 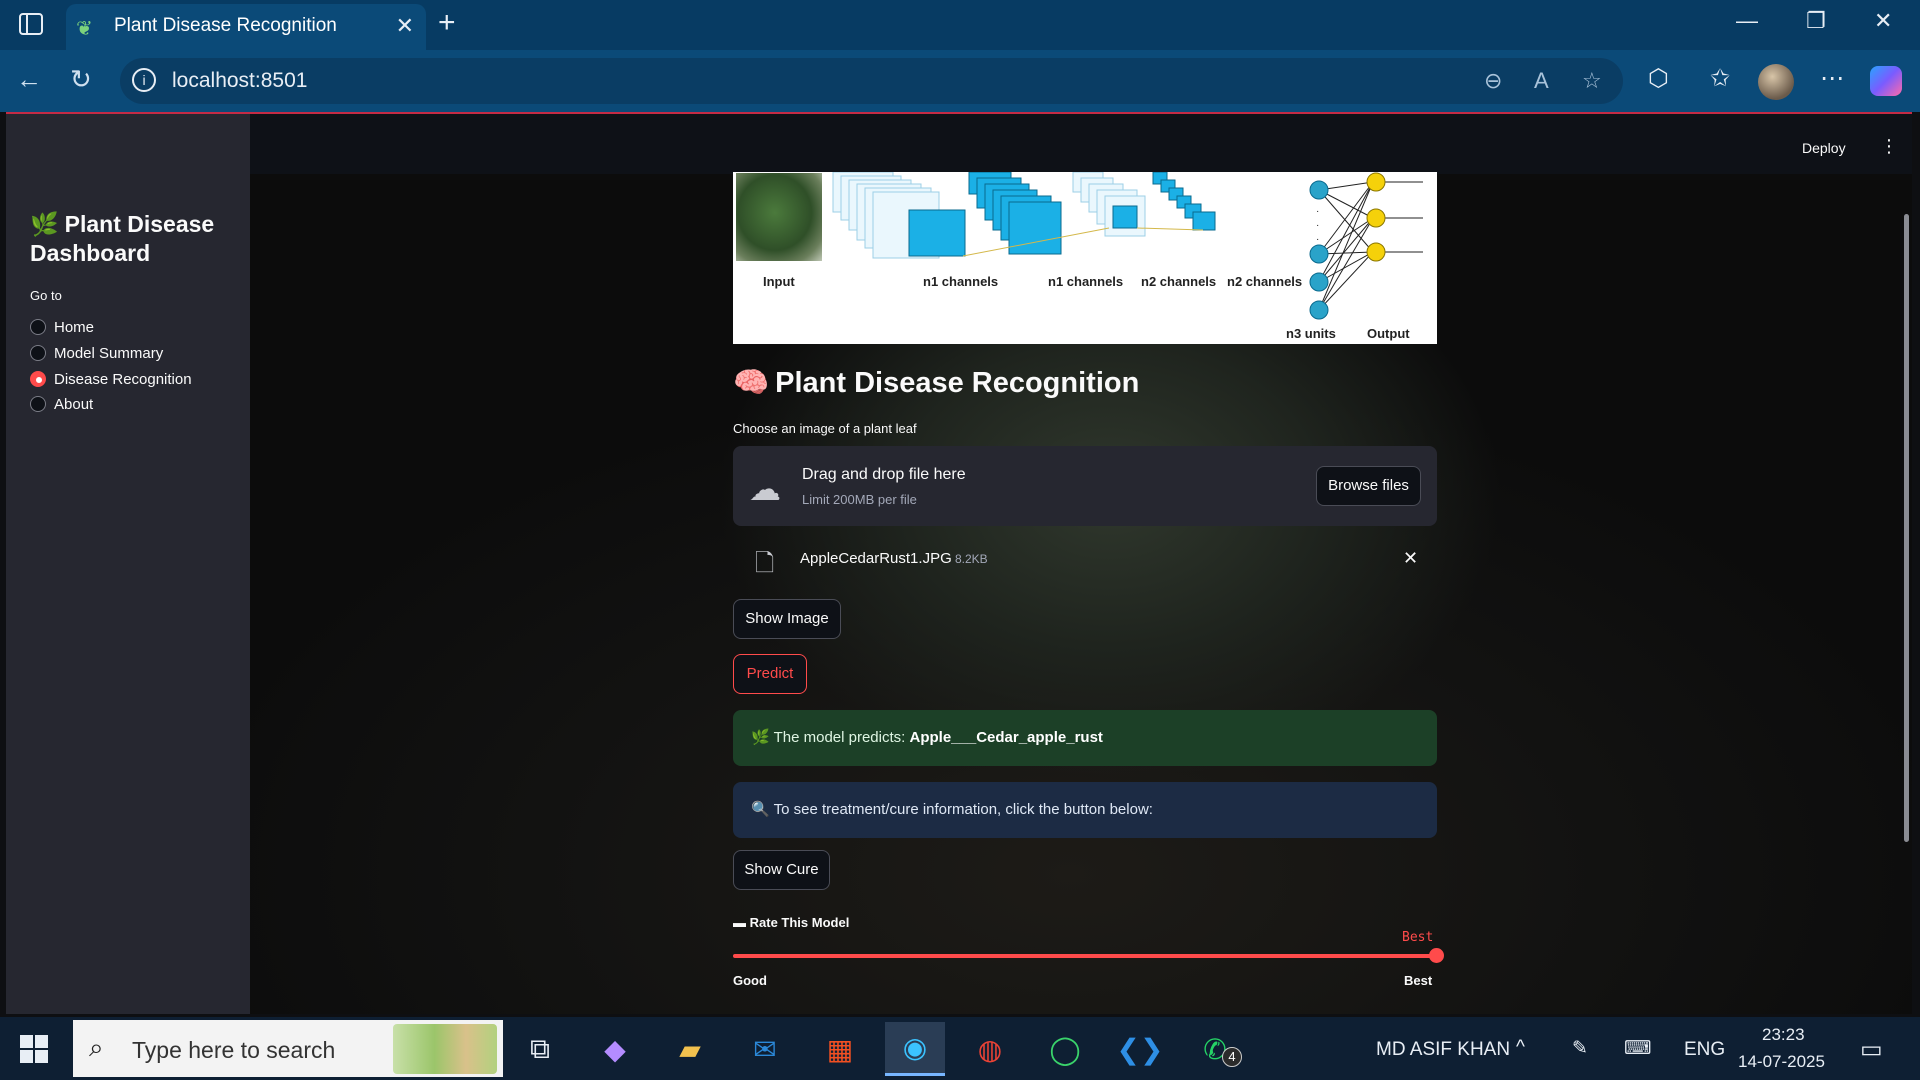 I want to click on copilot-app-icon: ◆, so click(x=615, y=1049).